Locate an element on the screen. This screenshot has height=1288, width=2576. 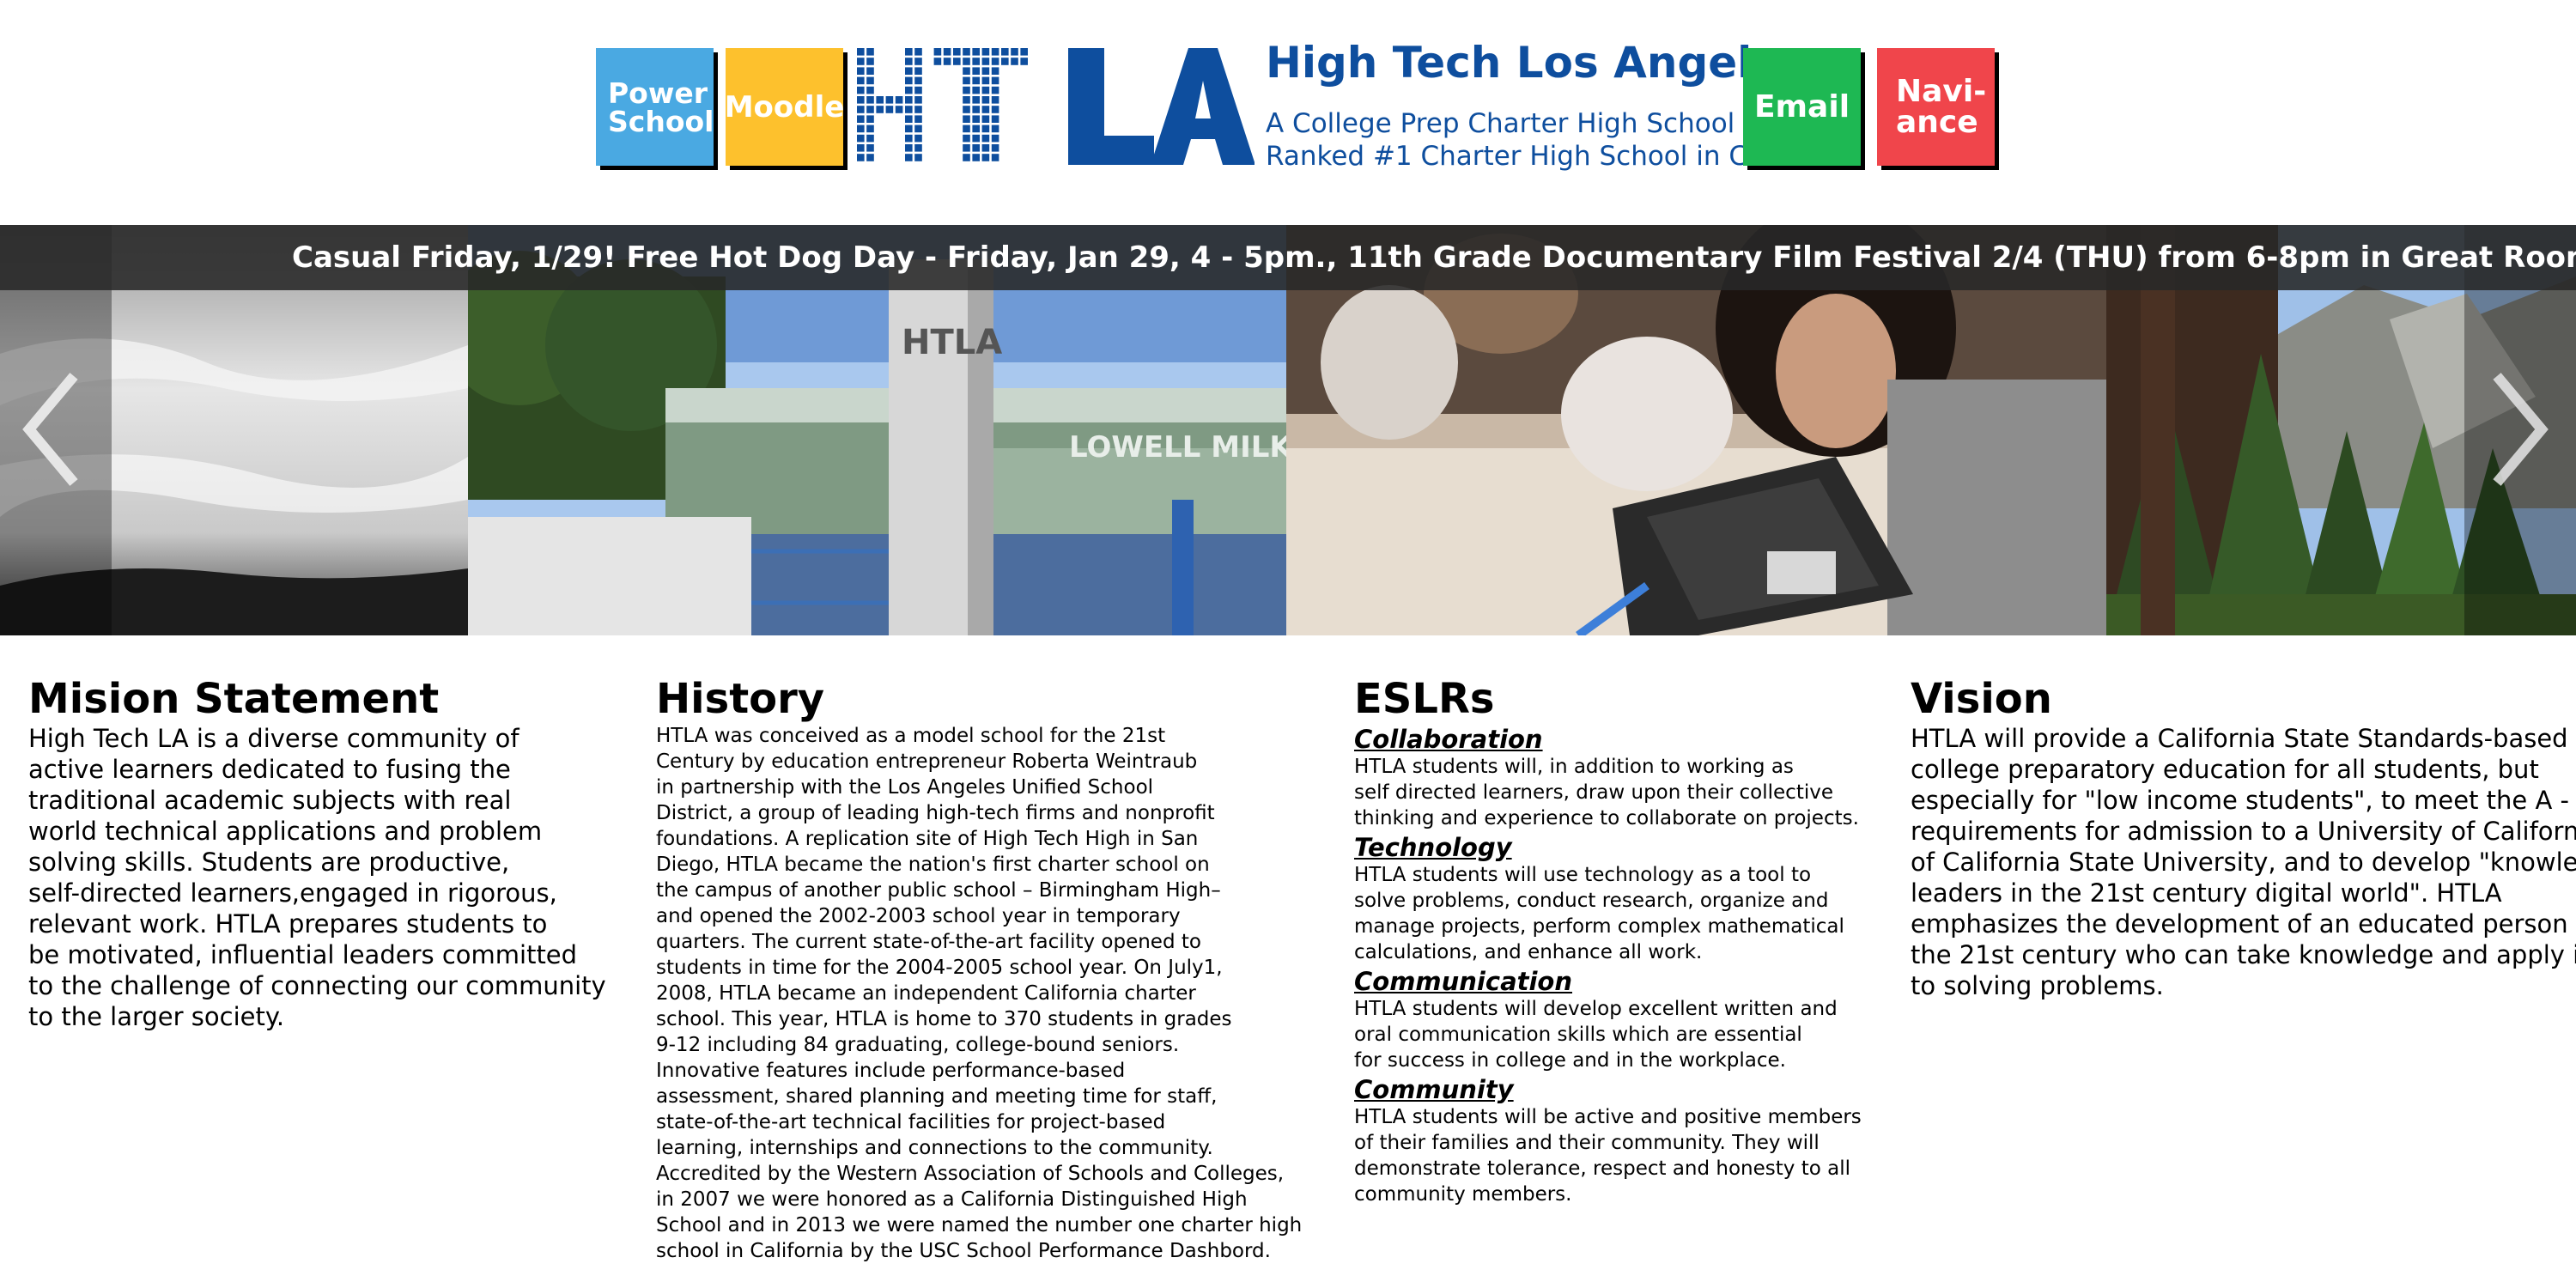
mission-title: Mision Statement is located at coordinates (234, 699).